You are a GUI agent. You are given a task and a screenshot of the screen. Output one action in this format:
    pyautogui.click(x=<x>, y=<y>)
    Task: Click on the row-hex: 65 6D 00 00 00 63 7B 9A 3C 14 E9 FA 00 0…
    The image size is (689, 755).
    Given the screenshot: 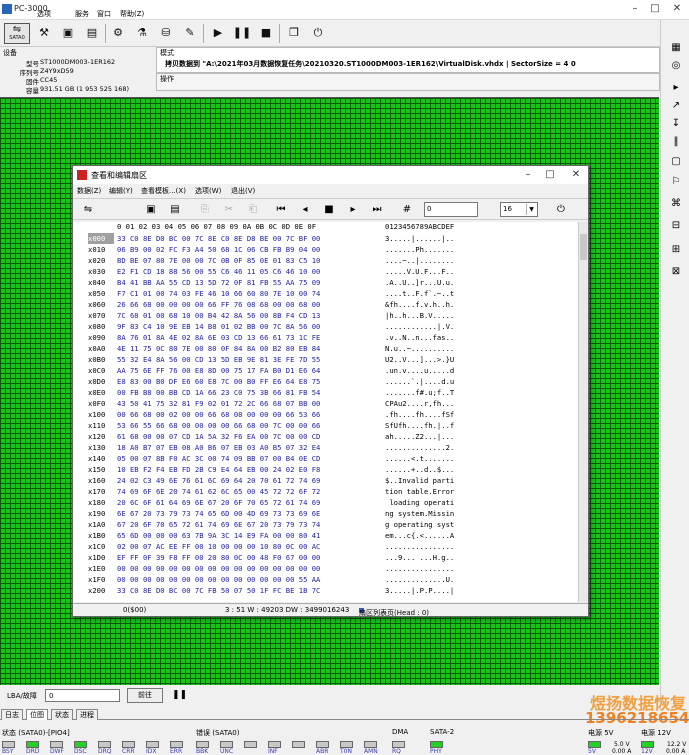 What is the action you would take?
    pyautogui.click(x=218, y=535)
    